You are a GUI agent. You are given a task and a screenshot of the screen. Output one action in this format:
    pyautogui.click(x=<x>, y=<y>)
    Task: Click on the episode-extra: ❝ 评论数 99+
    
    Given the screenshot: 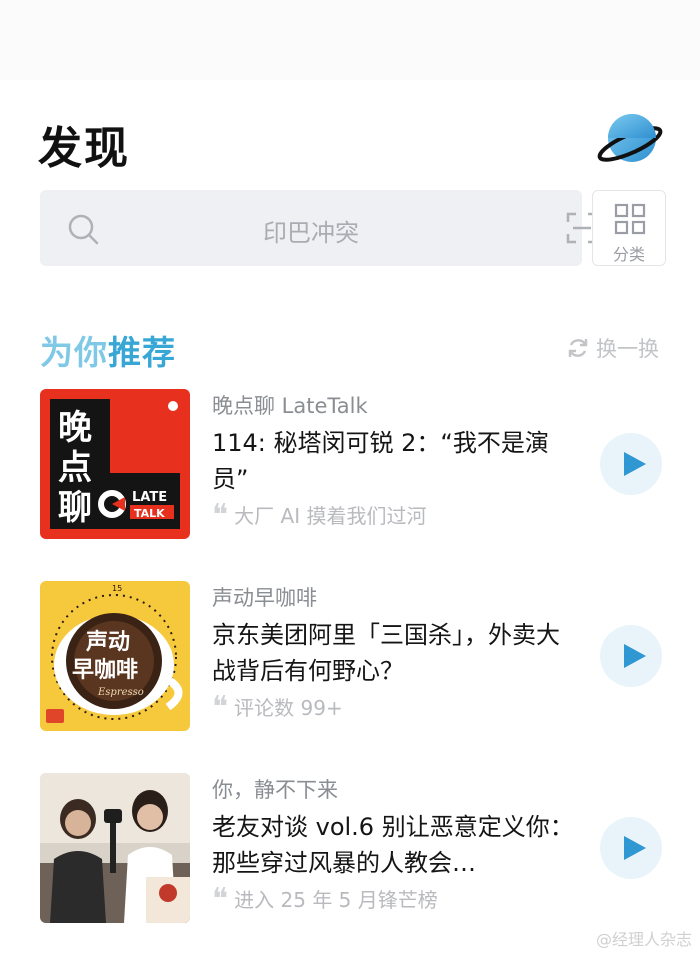 What is the action you would take?
    pyautogui.click(x=397, y=707)
    